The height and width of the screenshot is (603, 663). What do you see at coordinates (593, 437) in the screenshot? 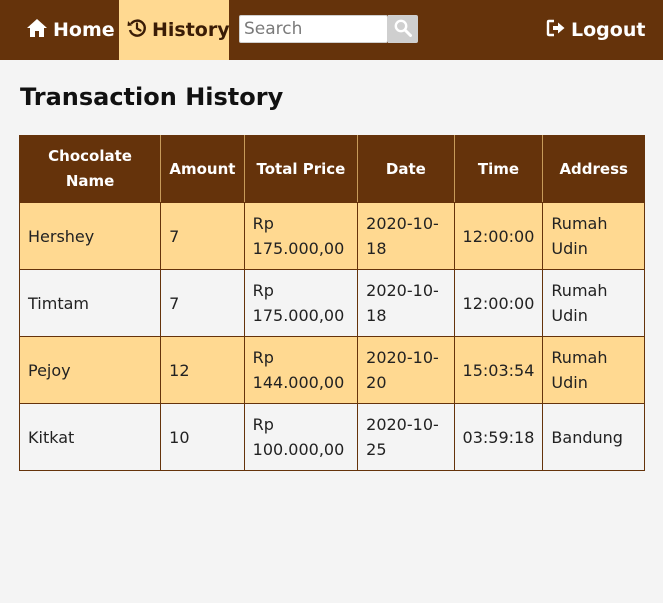
I see `cell-address: Bandung` at bounding box center [593, 437].